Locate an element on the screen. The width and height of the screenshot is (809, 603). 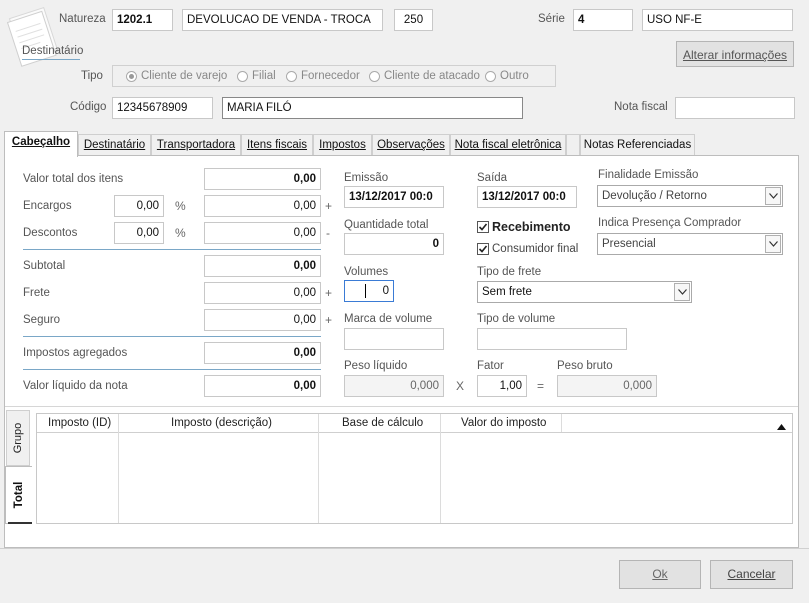
side-tab-grupo: Grupo is located at coordinates (18, 438).